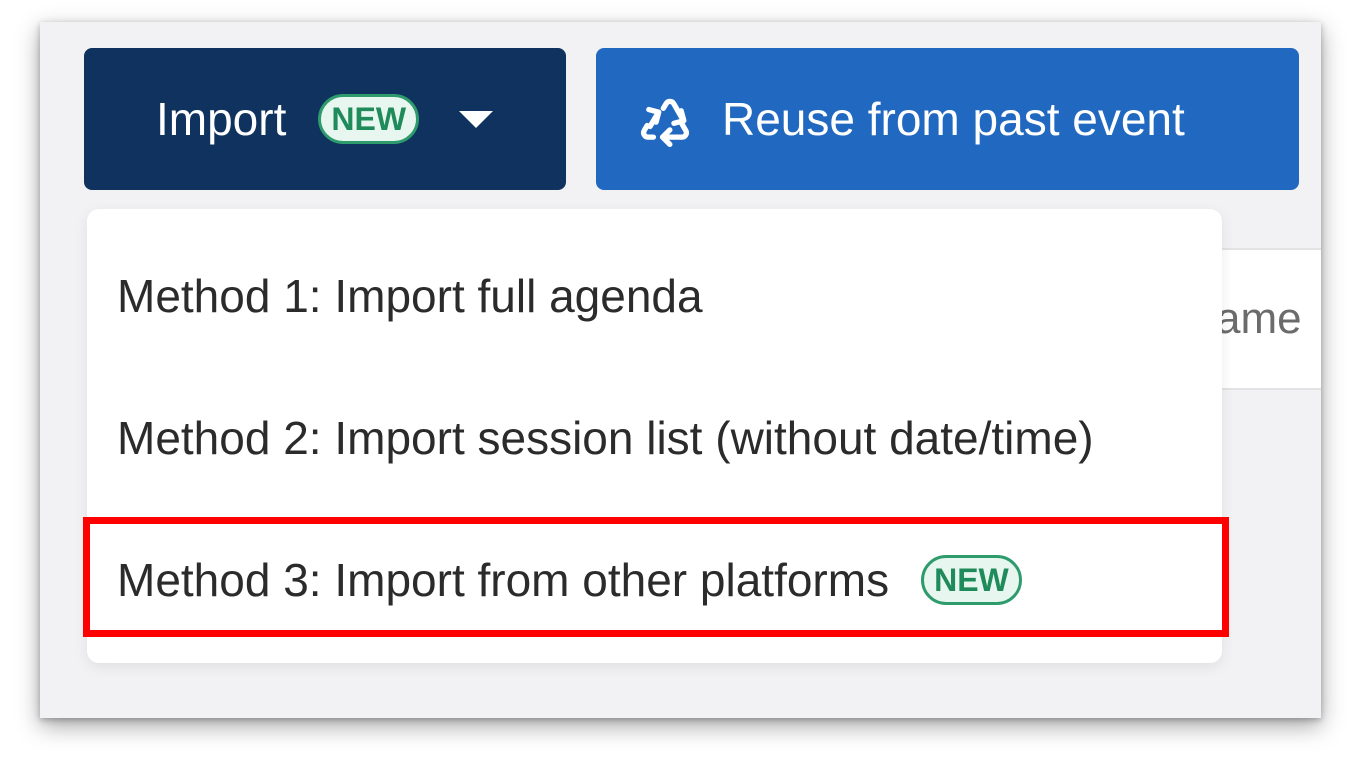 The width and height of the screenshot is (1359, 768). I want to click on recycle-icon, so click(665, 123).